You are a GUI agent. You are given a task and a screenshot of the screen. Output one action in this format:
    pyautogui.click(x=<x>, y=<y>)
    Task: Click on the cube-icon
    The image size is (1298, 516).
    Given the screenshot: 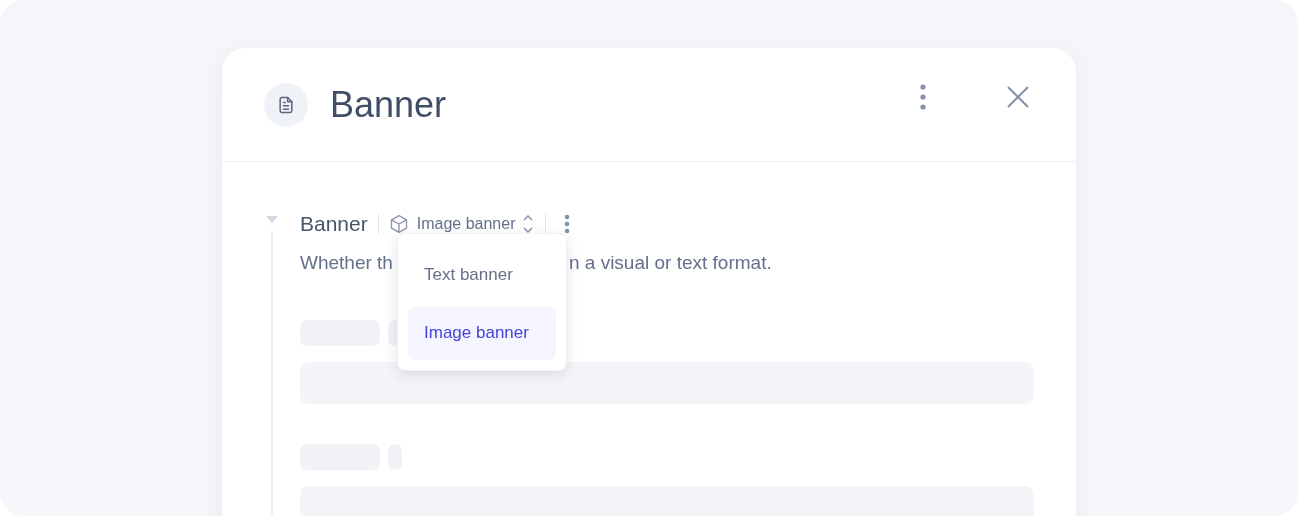 What is the action you would take?
    pyautogui.click(x=398, y=224)
    